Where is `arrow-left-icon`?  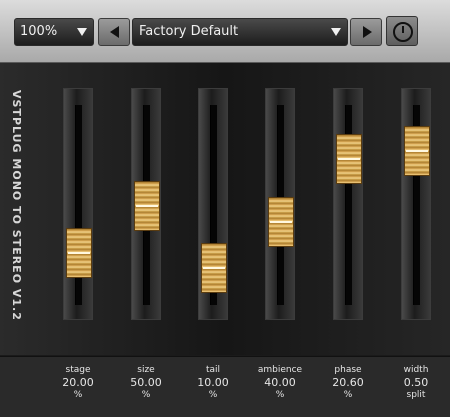
arrow-left-icon is located at coordinates (114, 32).